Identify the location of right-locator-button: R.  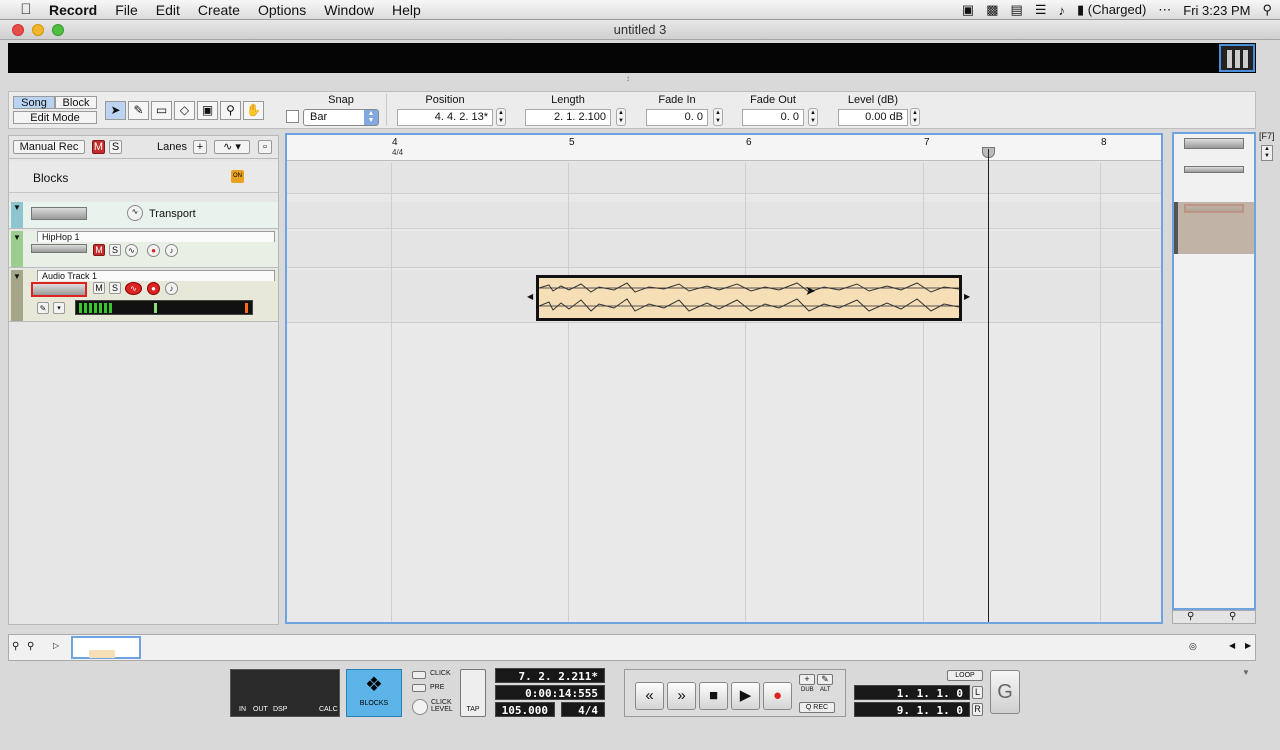
(977, 709).